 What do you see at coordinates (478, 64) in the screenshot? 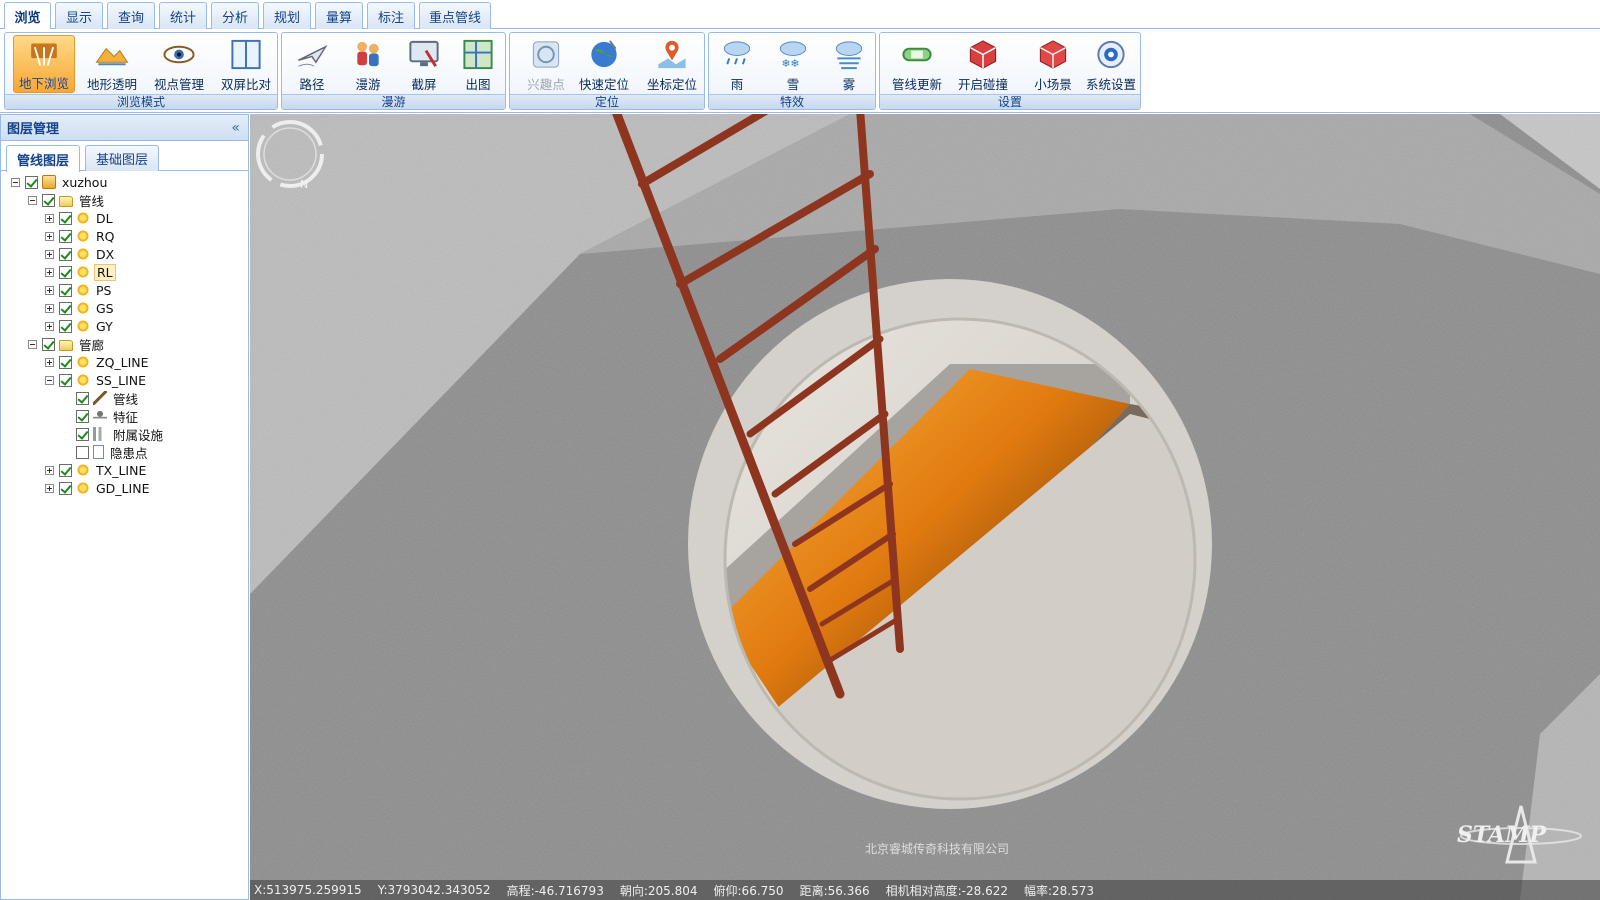
I see `ribbon-button-1-3: 出图` at bounding box center [478, 64].